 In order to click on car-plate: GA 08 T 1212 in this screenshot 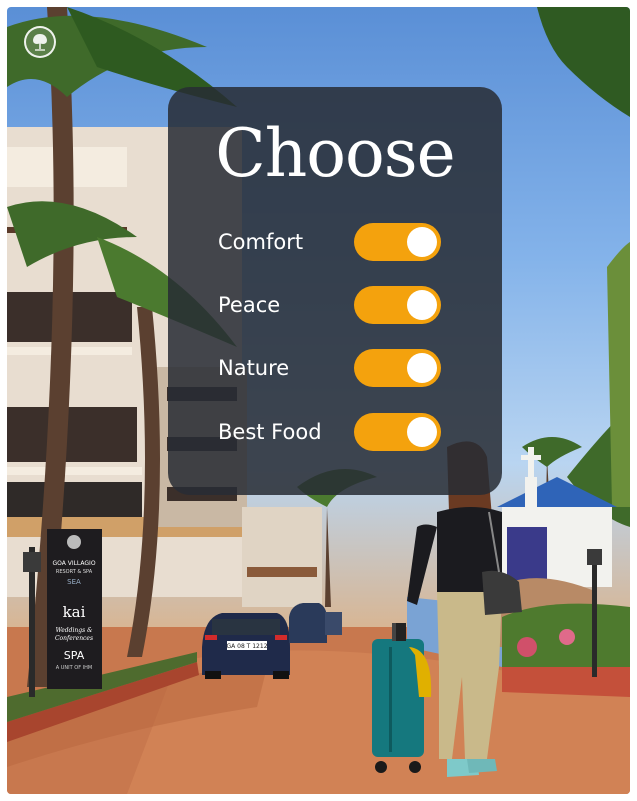, I will do `click(246, 646)`.